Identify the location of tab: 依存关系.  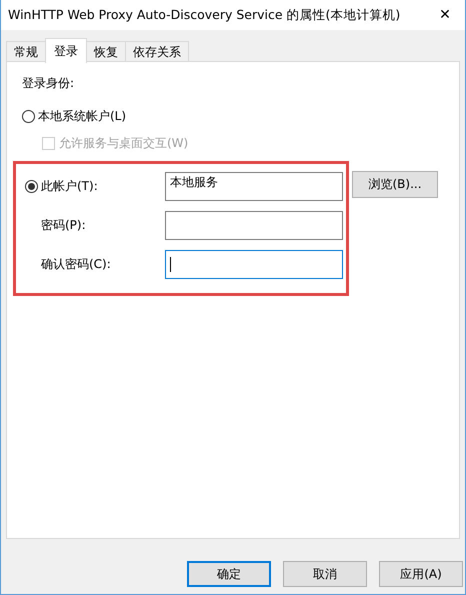
(157, 52).